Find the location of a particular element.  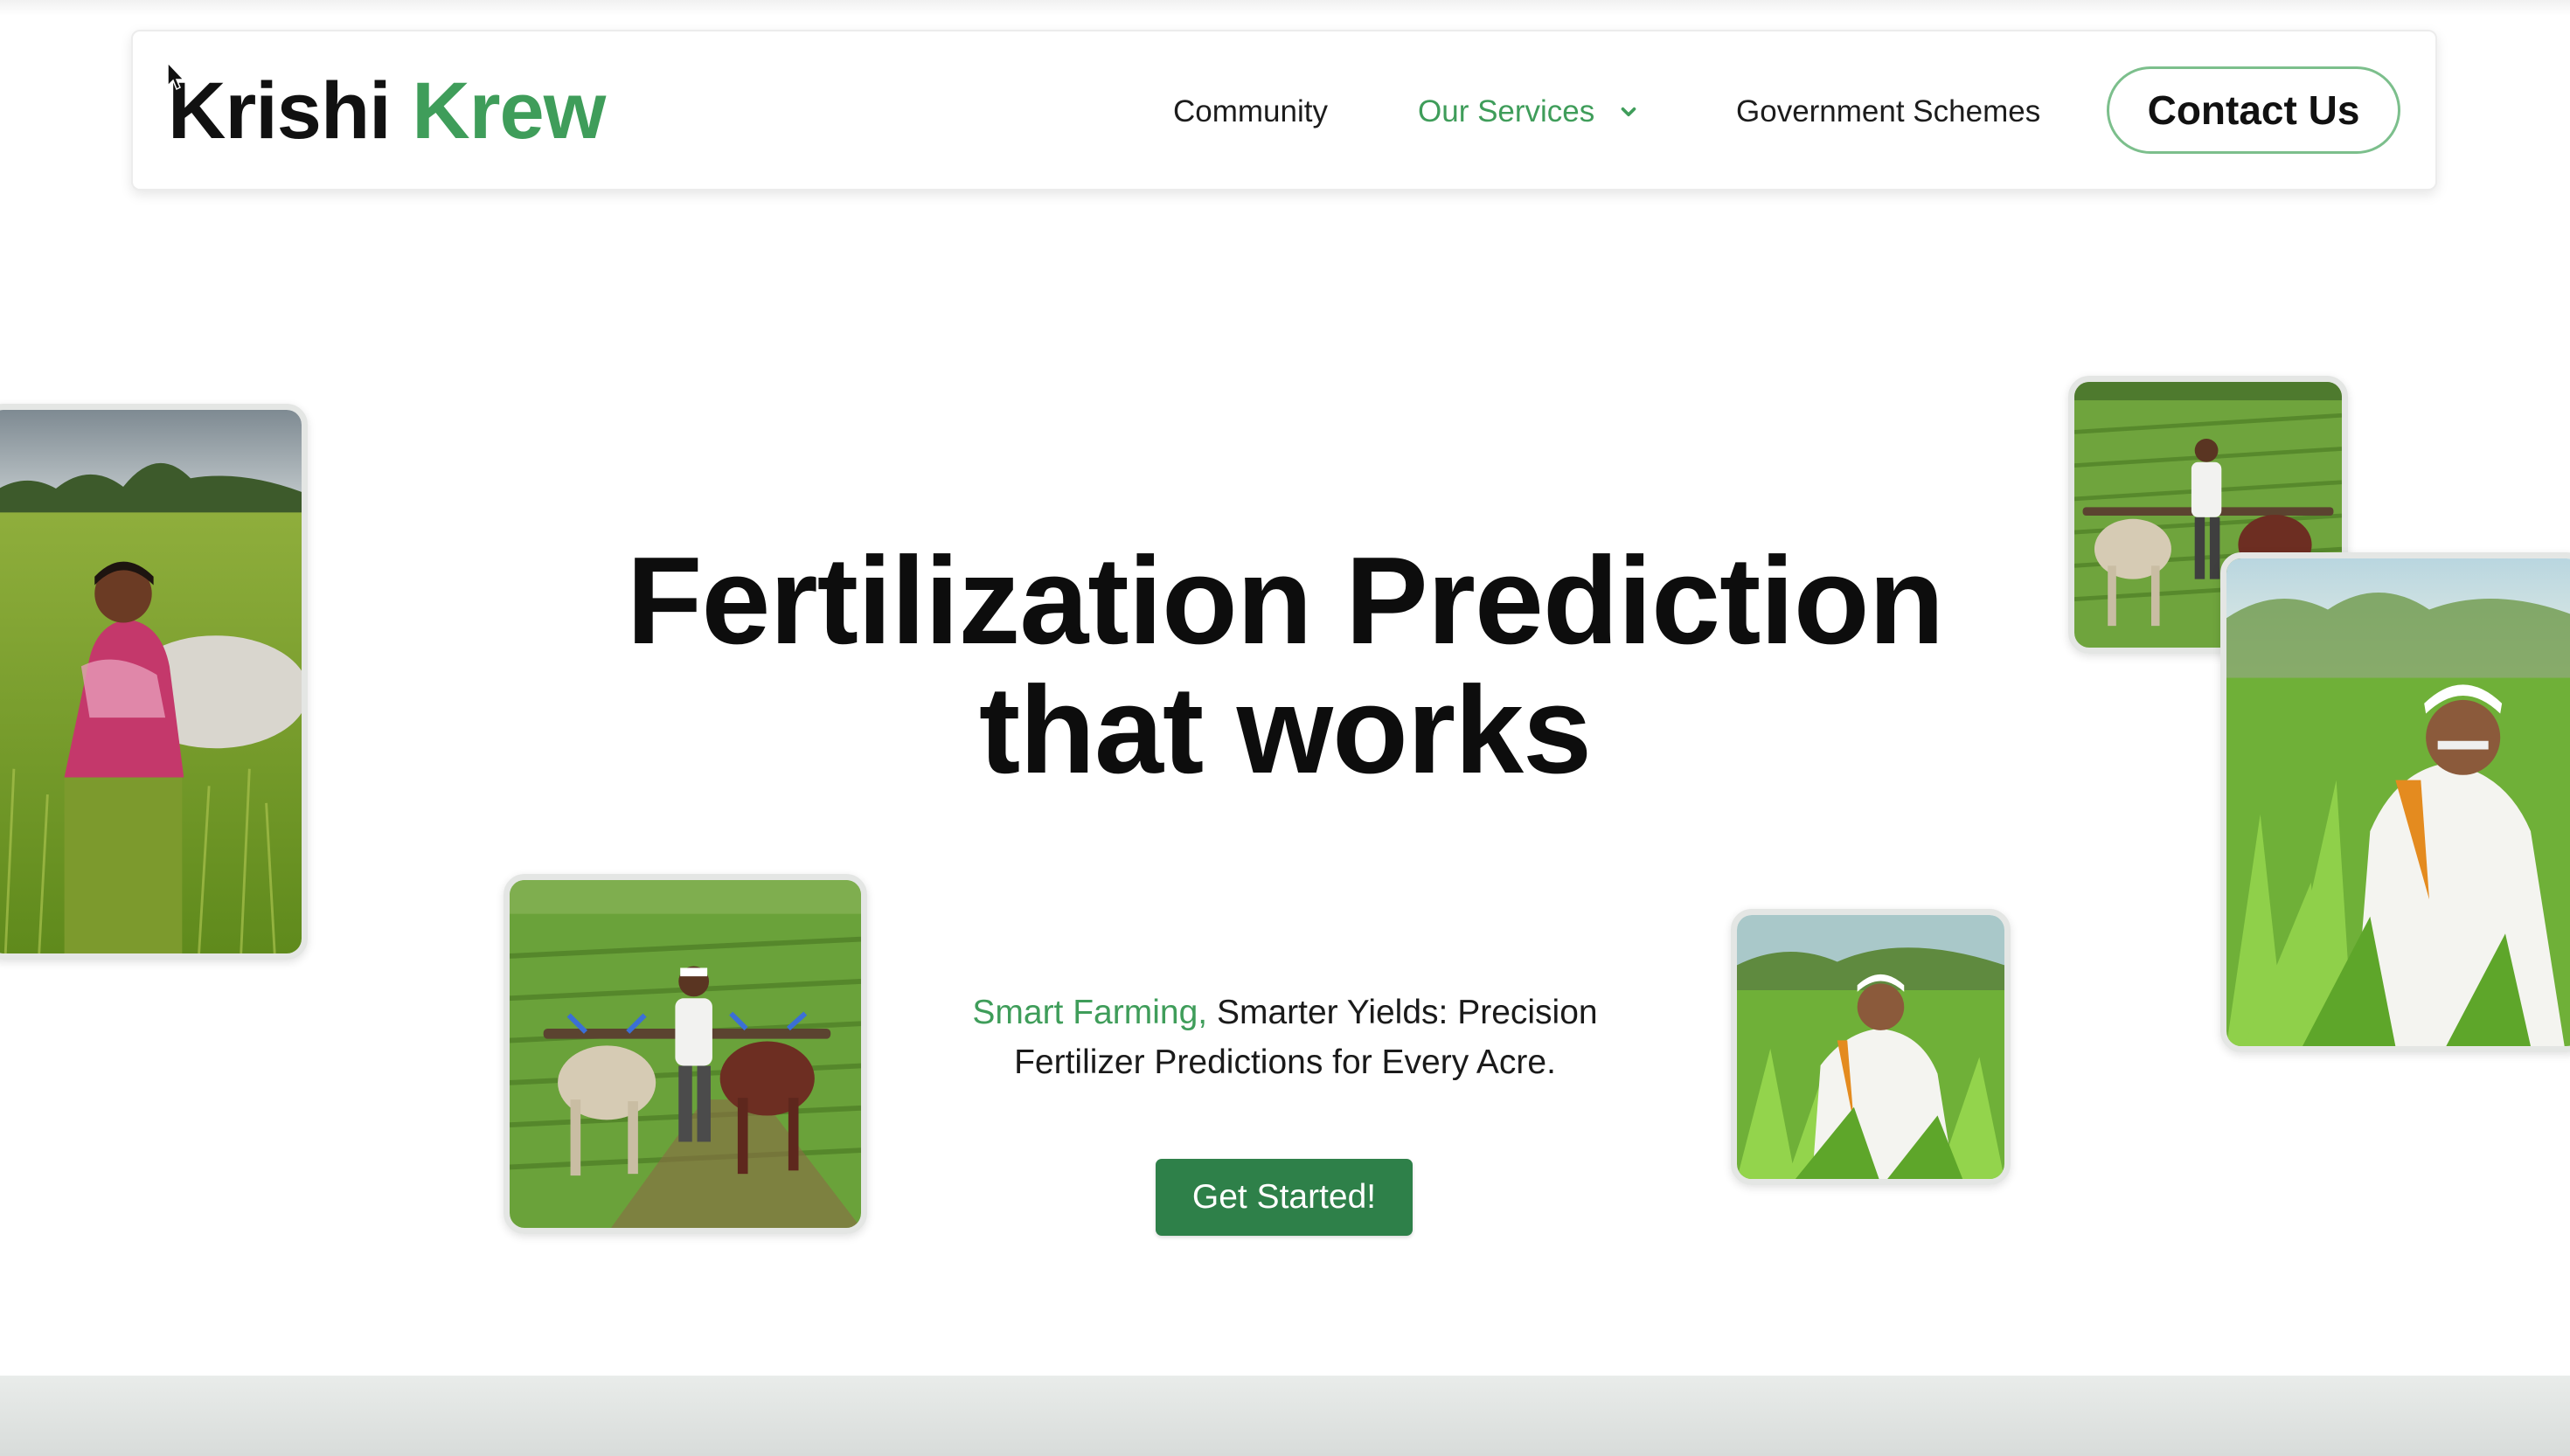

hero-title-line-1: Fertilization Prediction is located at coordinates (1285, 600).